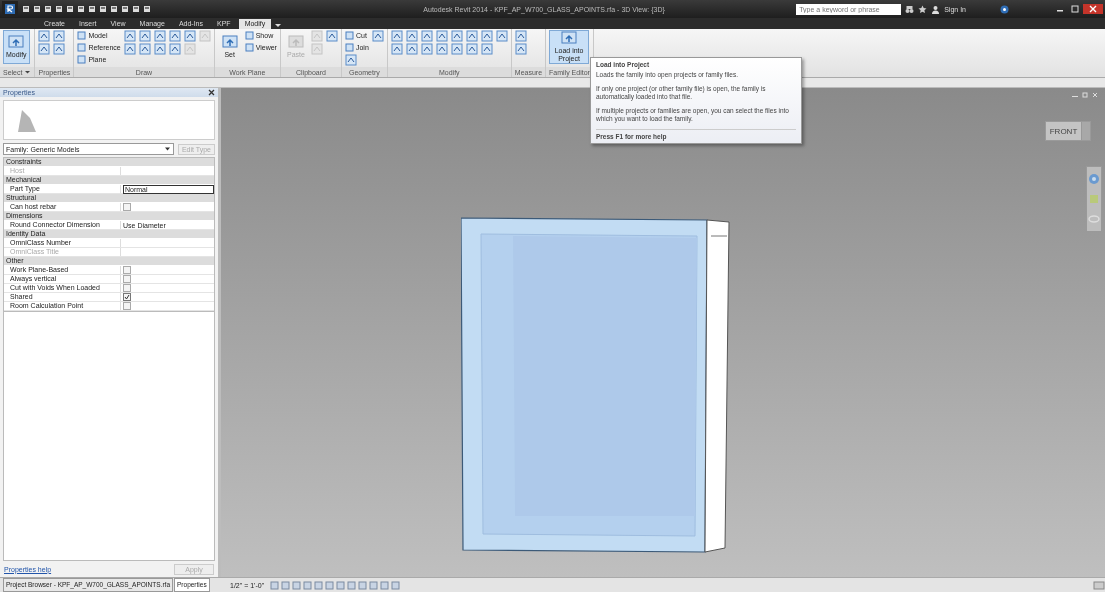 This screenshot has height=592, width=1105. Describe the element at coordinates (1004, 9) in the screenshot. I see `help-icon` at that location.